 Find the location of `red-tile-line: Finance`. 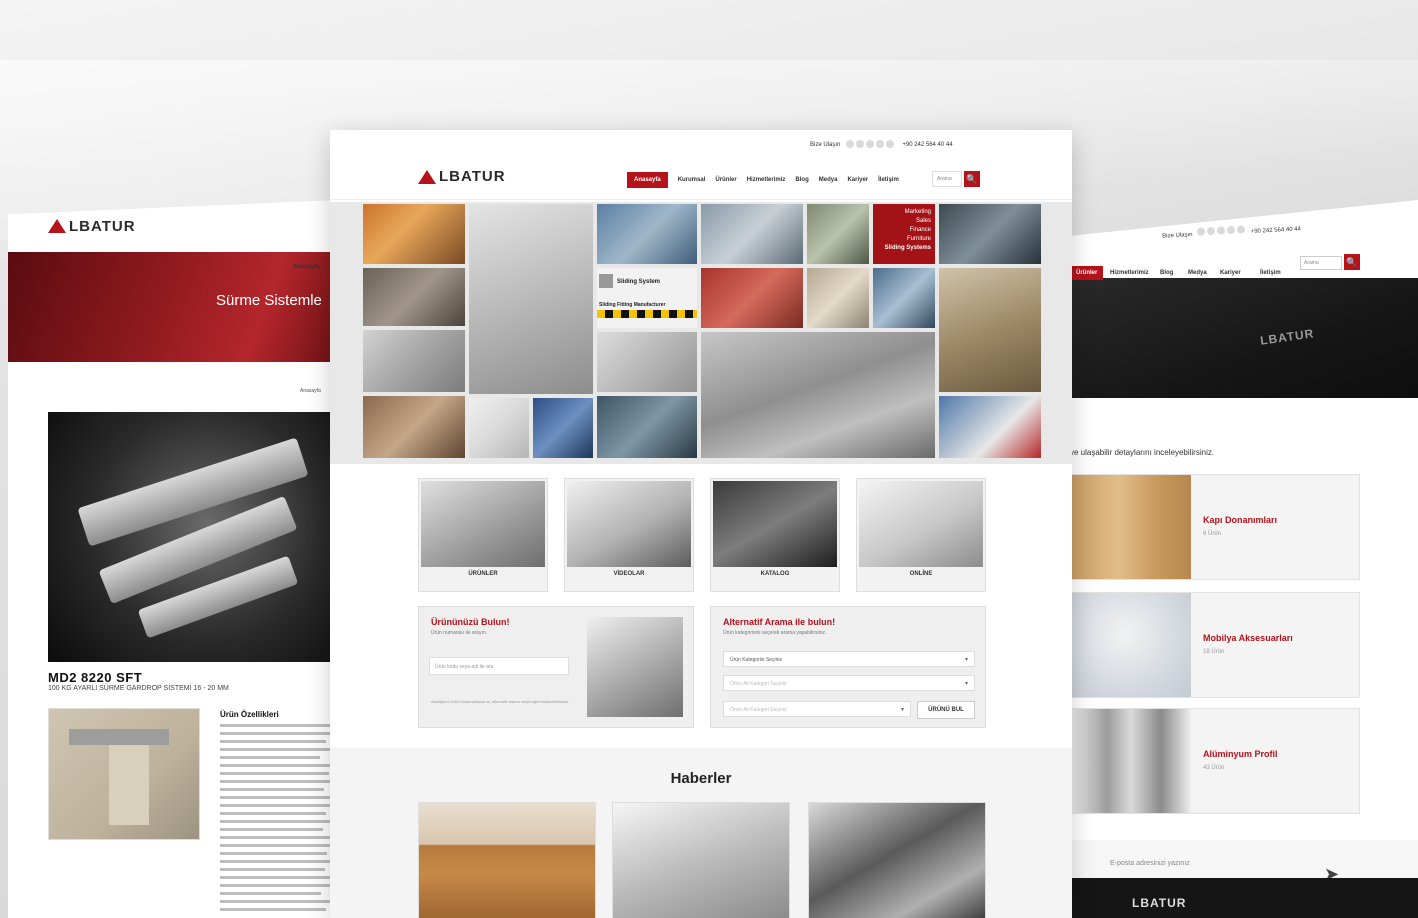

red-tile-line: Finance is located at coordinates (920, 230).